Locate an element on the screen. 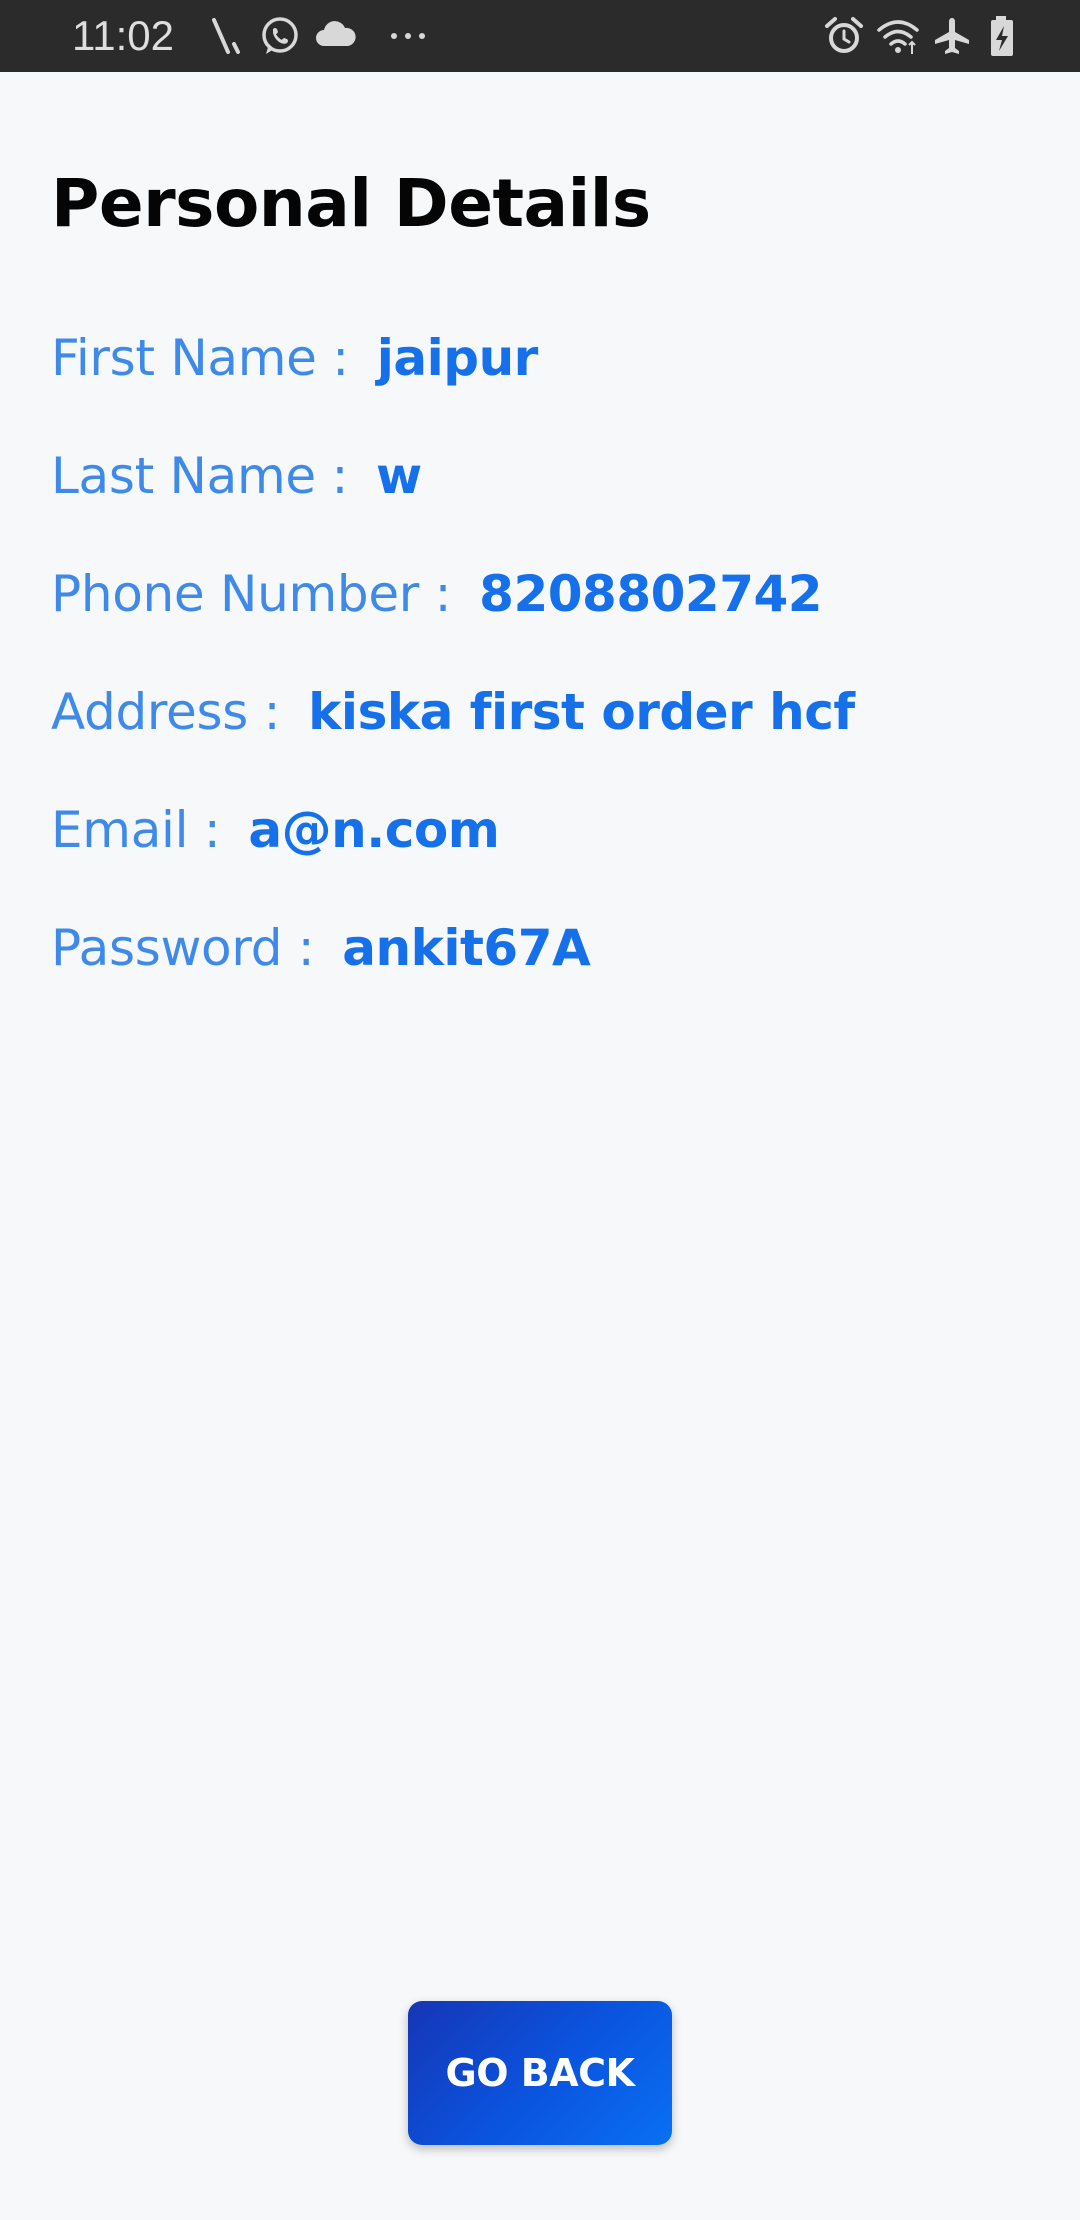  phone-number-label: Phone Number : is located at coordinates (251, 594).